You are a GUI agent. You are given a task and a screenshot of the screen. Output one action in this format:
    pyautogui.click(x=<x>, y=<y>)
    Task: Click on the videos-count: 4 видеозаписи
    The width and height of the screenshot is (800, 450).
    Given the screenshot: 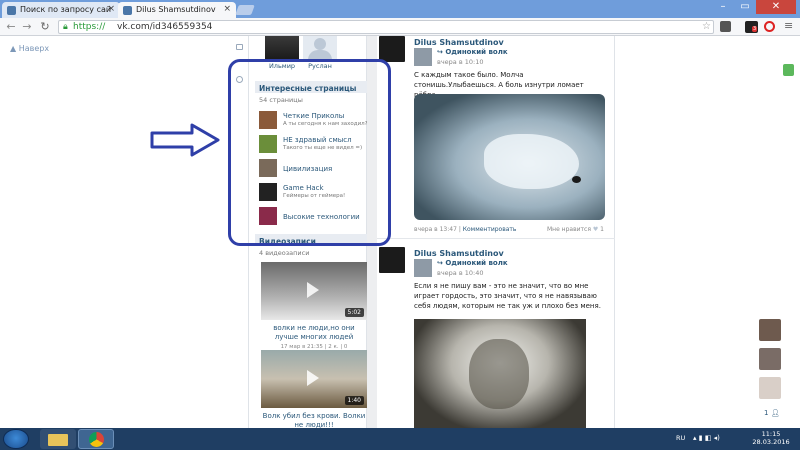 What is the action you would take?
    pyautogui.click(x=284, y=253)
    